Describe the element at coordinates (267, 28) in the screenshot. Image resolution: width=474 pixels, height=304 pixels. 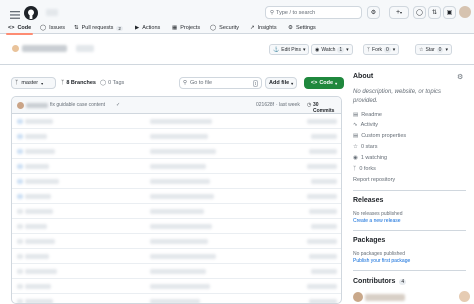
I see `tab-label: Insights` at that location.